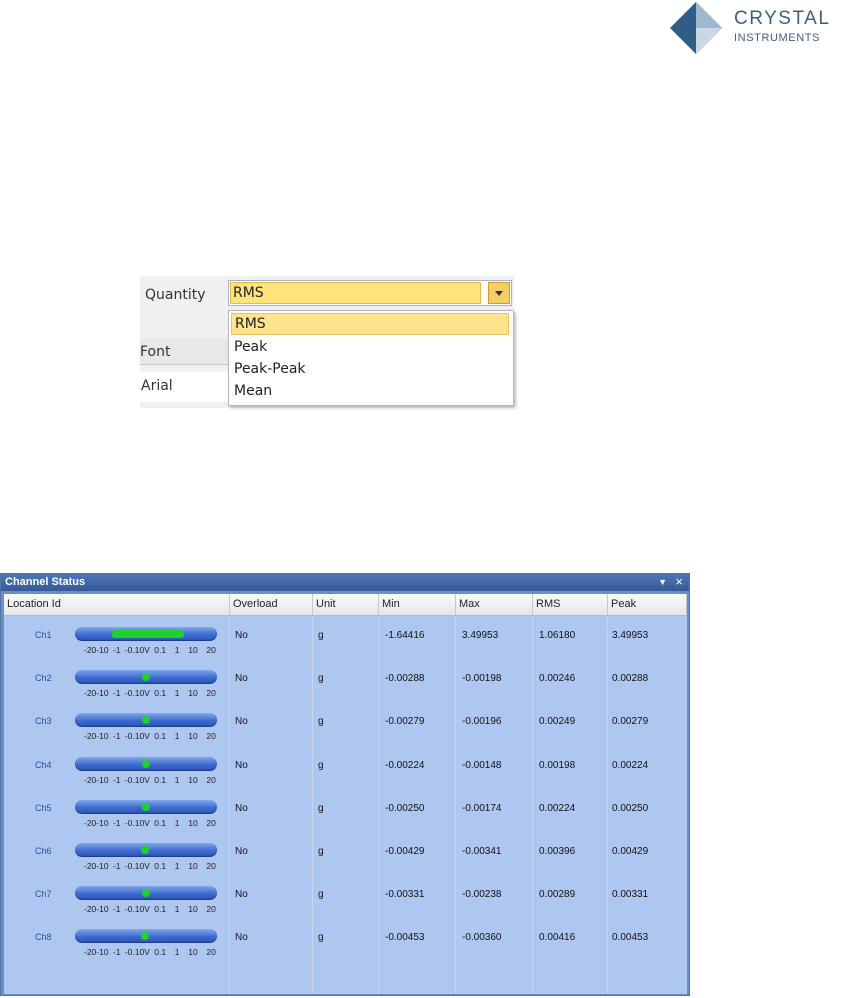  Describe the element at coordinates (43, 937) in the screenshot. I see `channel-label: Ch8` at that location.